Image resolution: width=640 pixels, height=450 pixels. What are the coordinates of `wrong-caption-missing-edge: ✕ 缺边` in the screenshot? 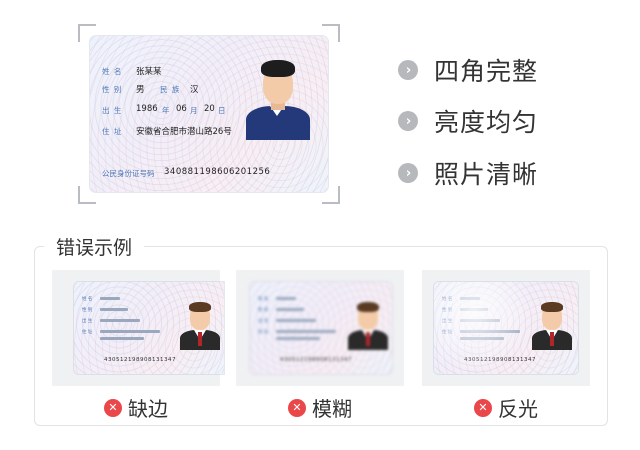 It's located at (136, 407).